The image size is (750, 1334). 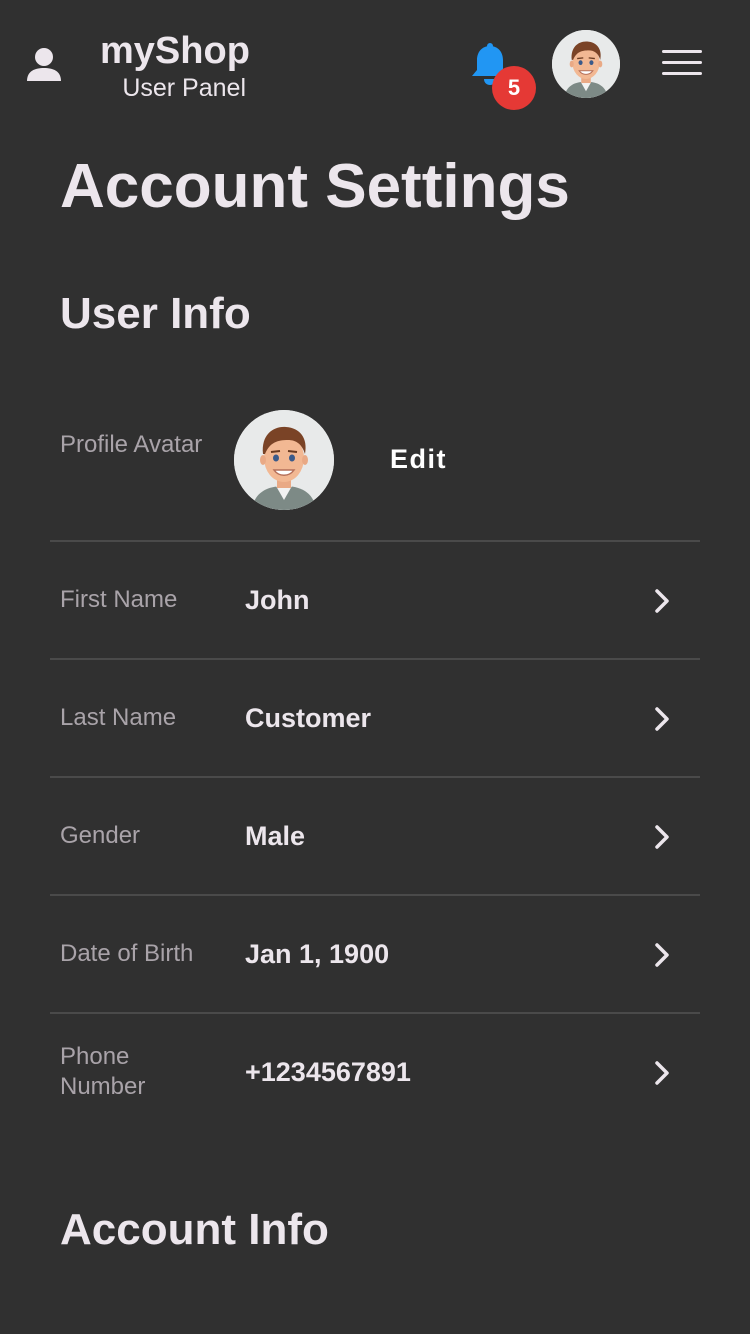 What do you see at coordinates (375, 470) in the screenshot?
I see `profile-avatar-row: Profile Avatar Edit` at bounding box center [375, 470].